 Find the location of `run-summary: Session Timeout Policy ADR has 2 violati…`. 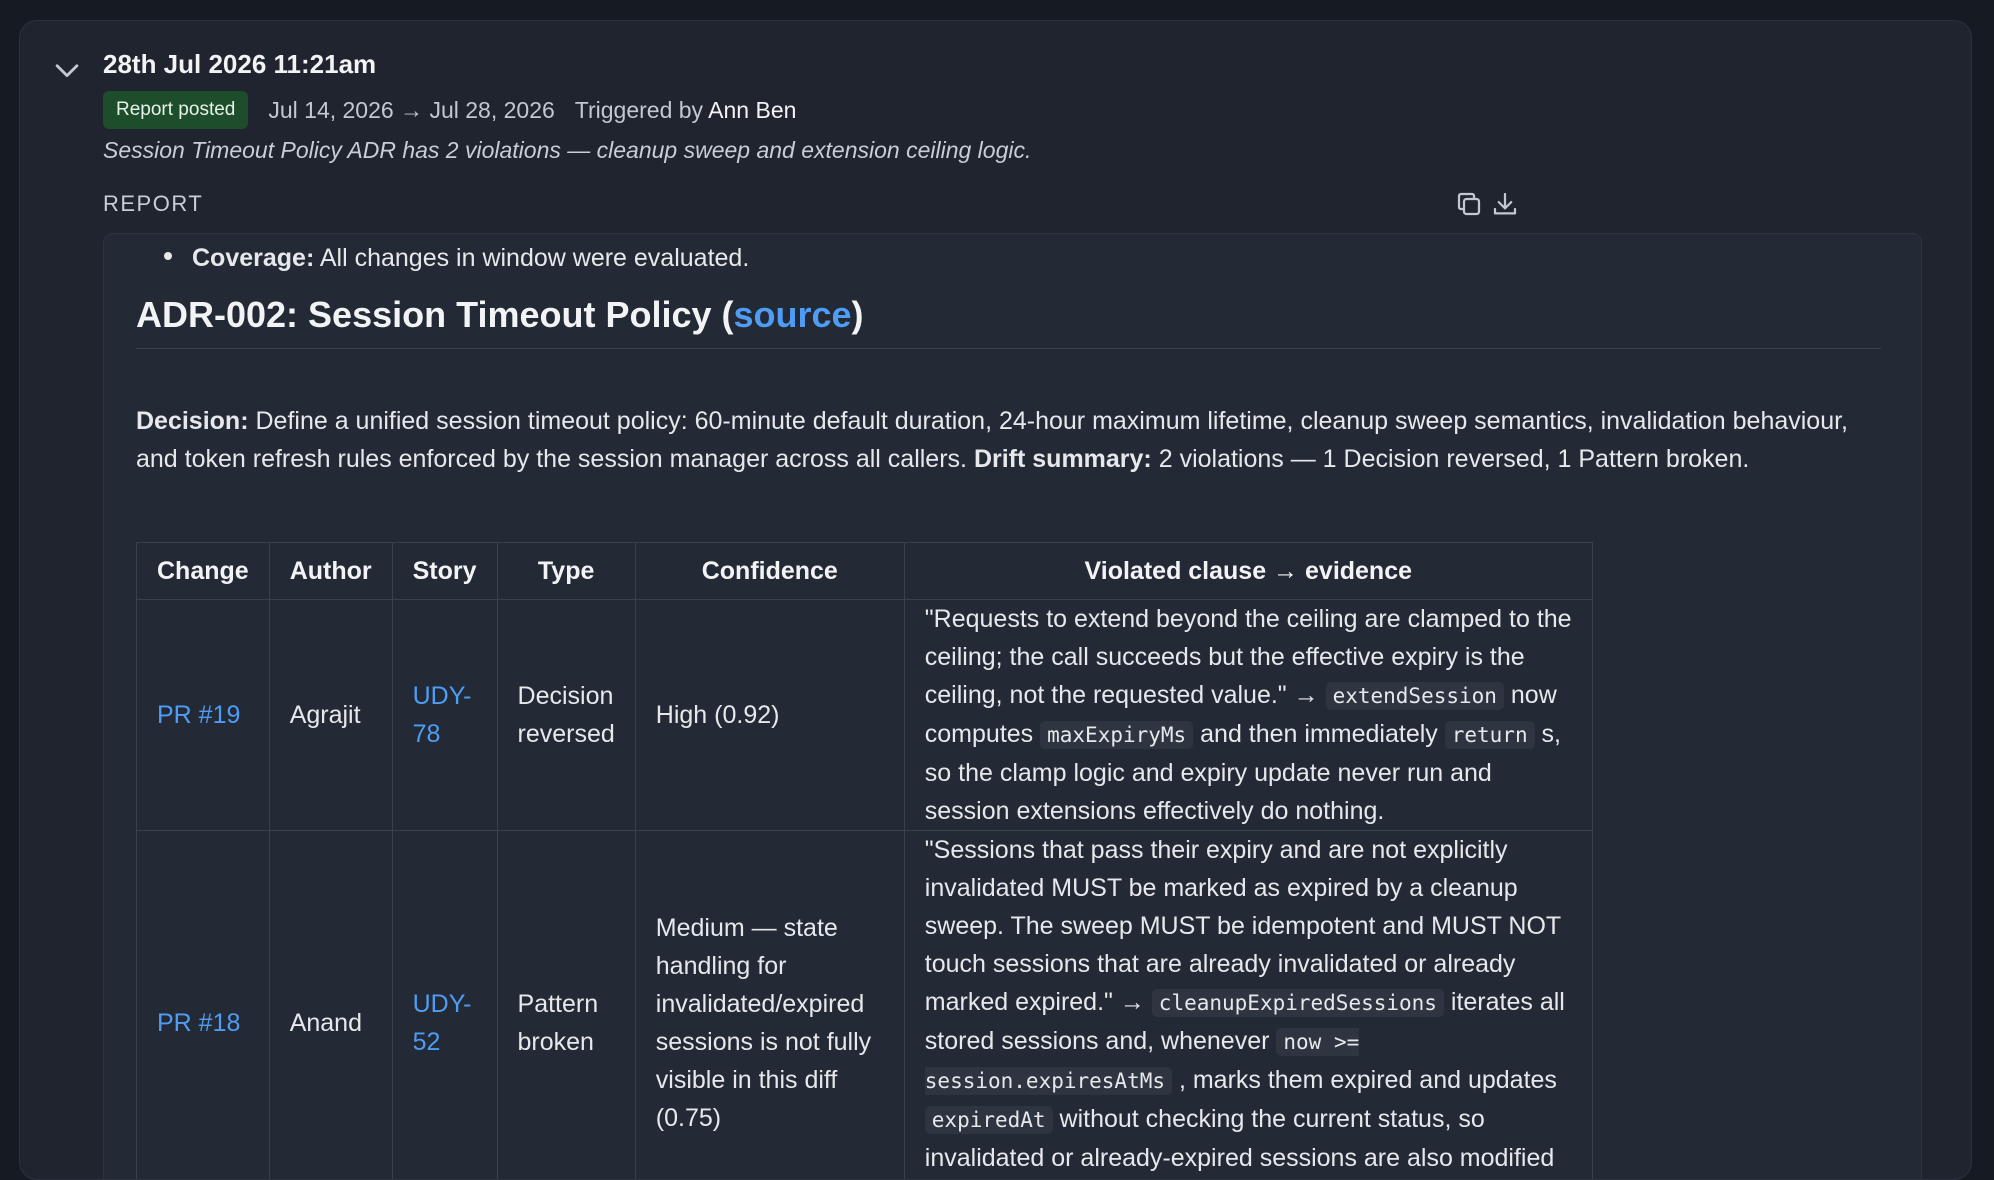

run-summary: Session Timeout Policy ADR has 2 violati… is located at coordinates (567, 150).